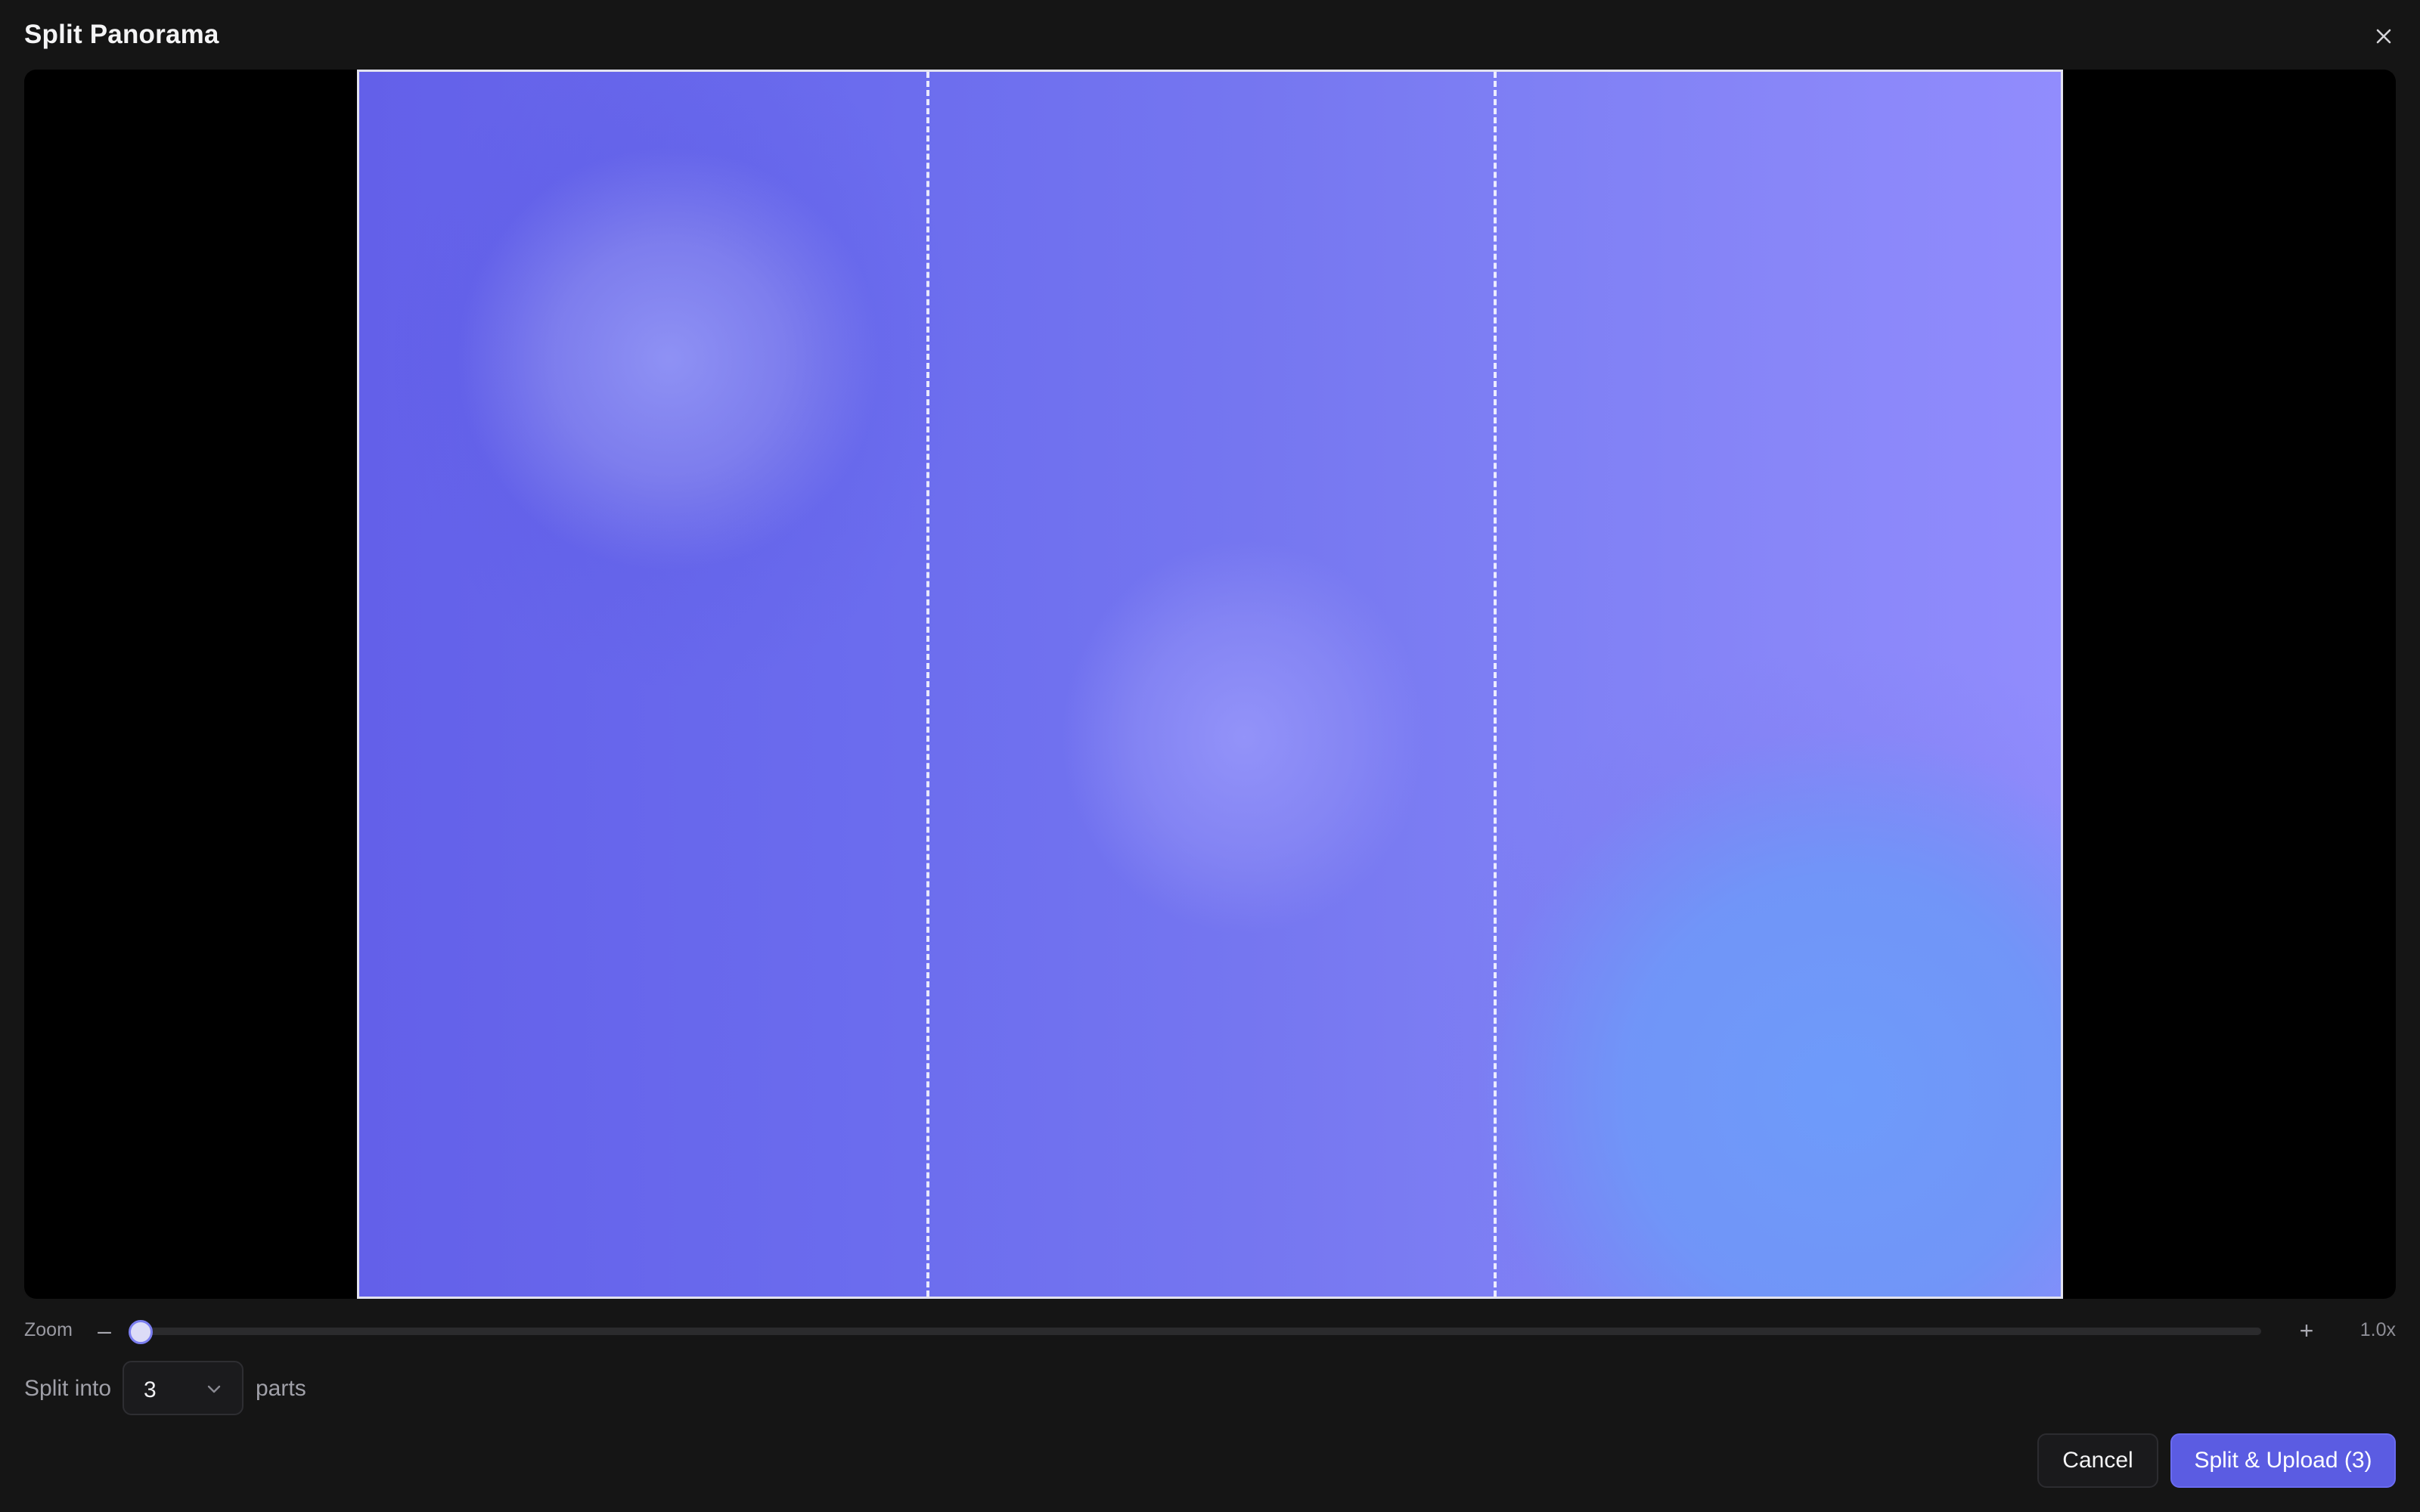 This screenshot has height=1512, width=2420. Describe the element at coordinates (2283, 1460) in the screenshot. I see `split-upload-button: Split & Upload (3)` at that location.